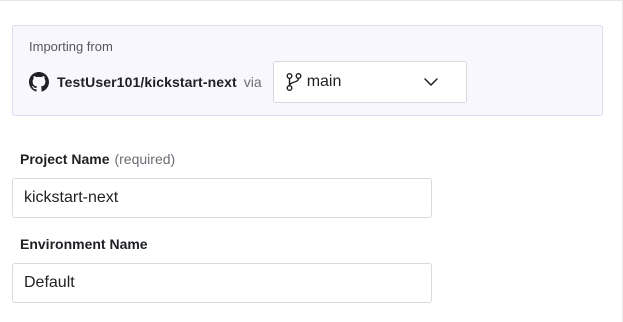 This screenshot has height=322, width=623. Describe the element at coordinates (39, 82) in the screenshot. I see `github-icon` at that location.